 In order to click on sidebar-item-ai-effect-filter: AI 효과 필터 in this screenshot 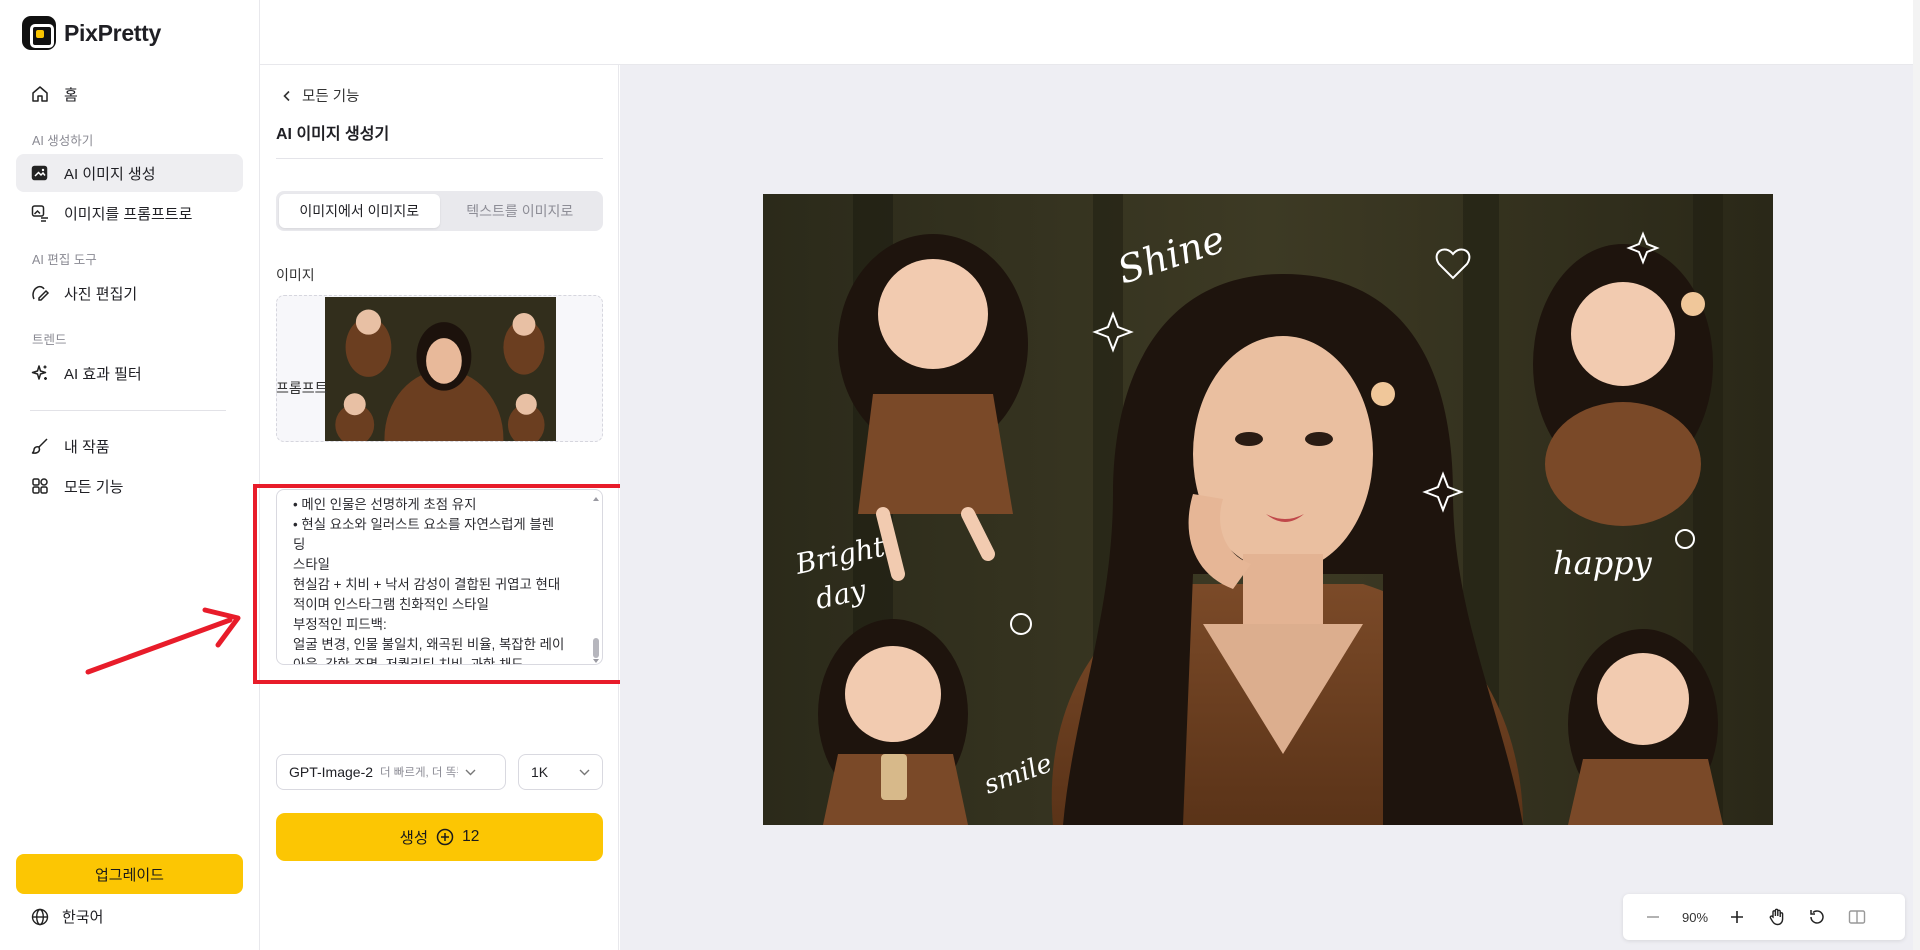, I will do `click(129, 373)`.